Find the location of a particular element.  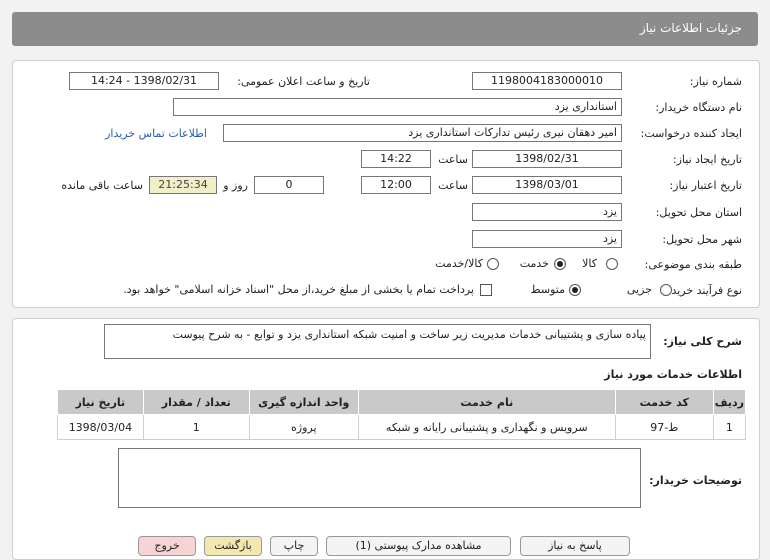

created-time-field: 14:22 is located at coordinates (396, 159).